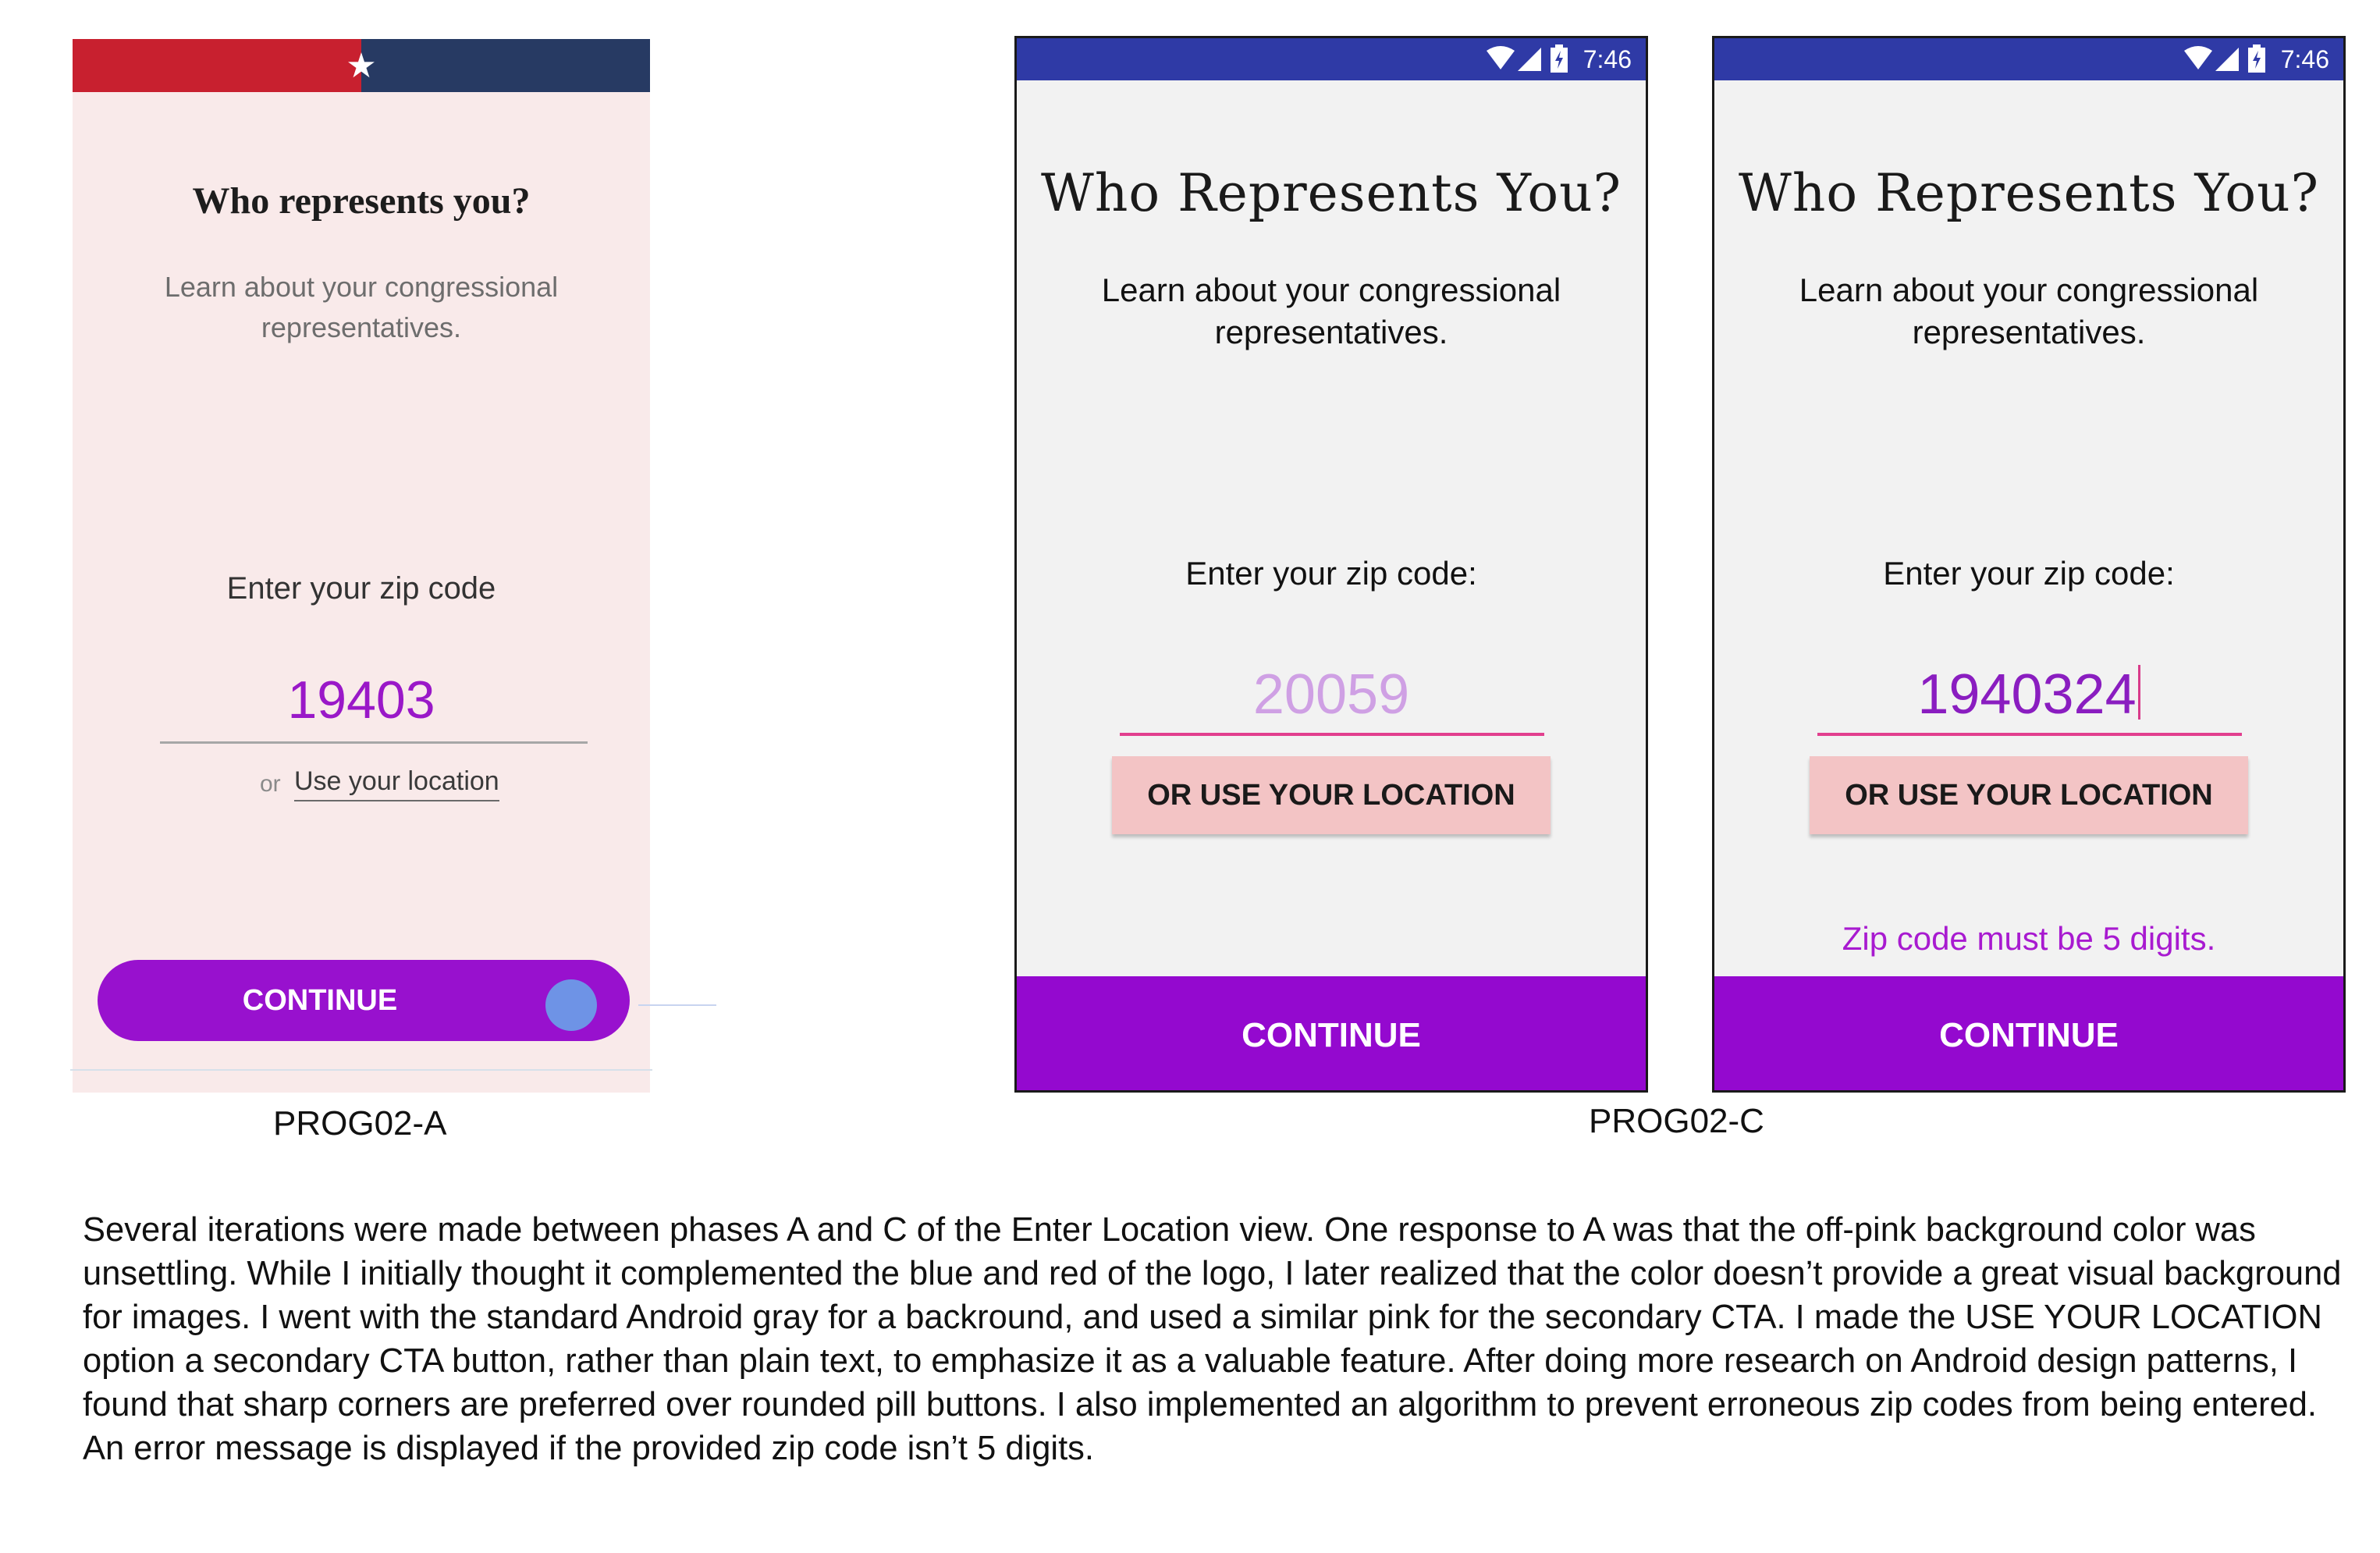 The width and height of the screenshot is (2380, 1553). I want to click on error-message: Zip code must be 5 digits., so click(2029, 938).